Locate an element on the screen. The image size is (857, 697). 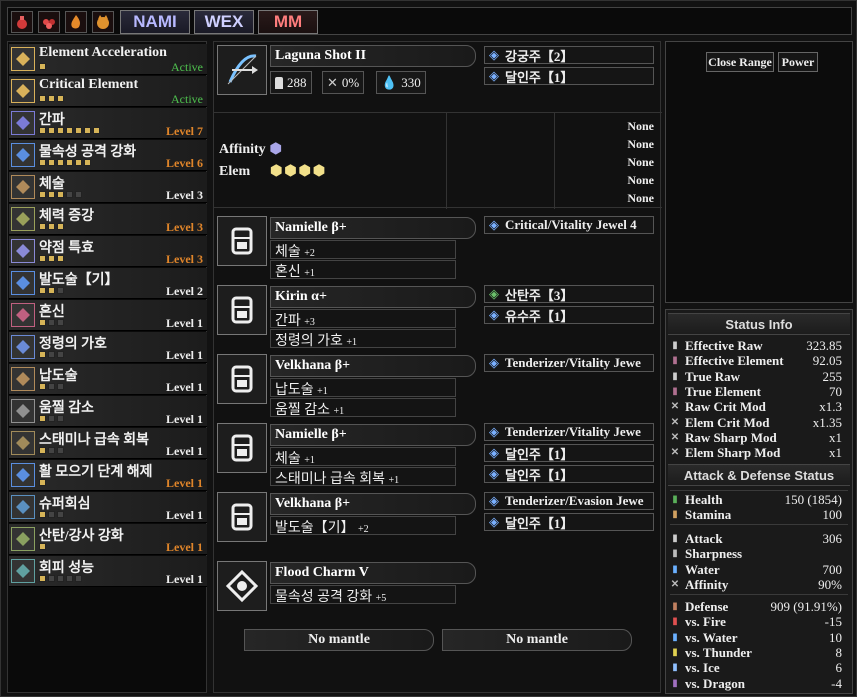
hex-icon: ⬢ is located at coordinates (319, 171).